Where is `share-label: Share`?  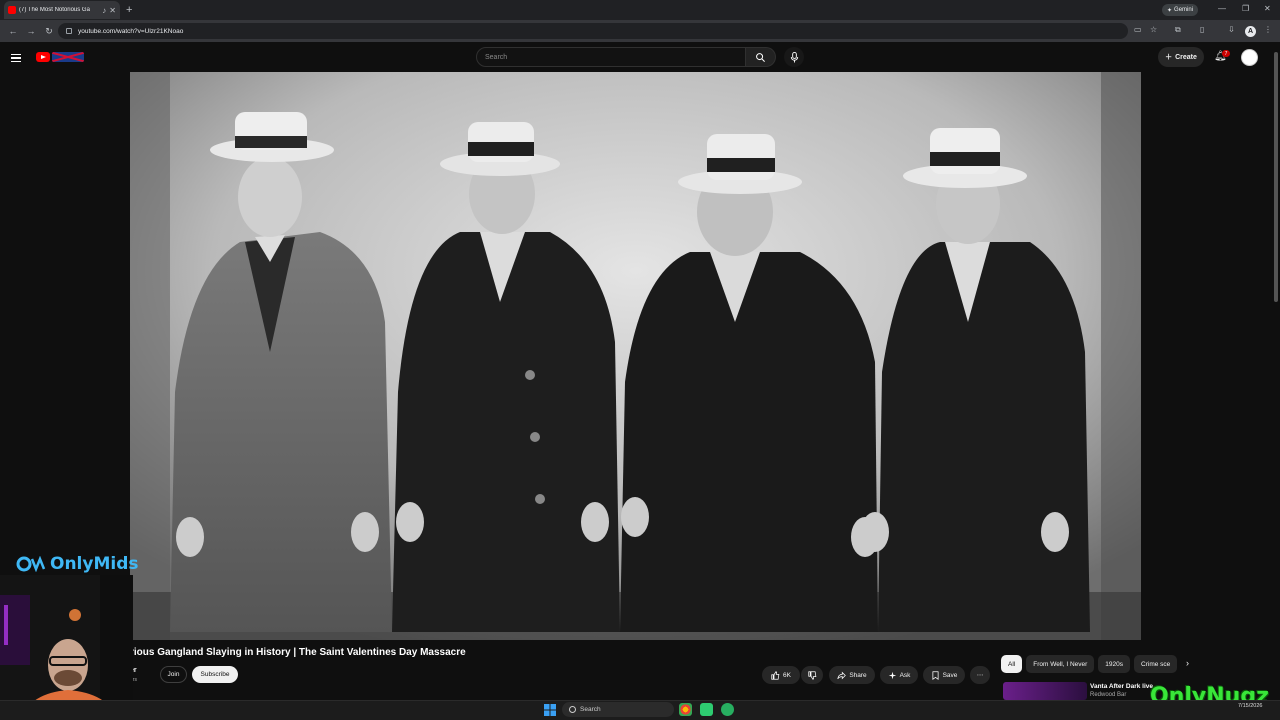 share-label: Share is located at coordinates (858, 675).